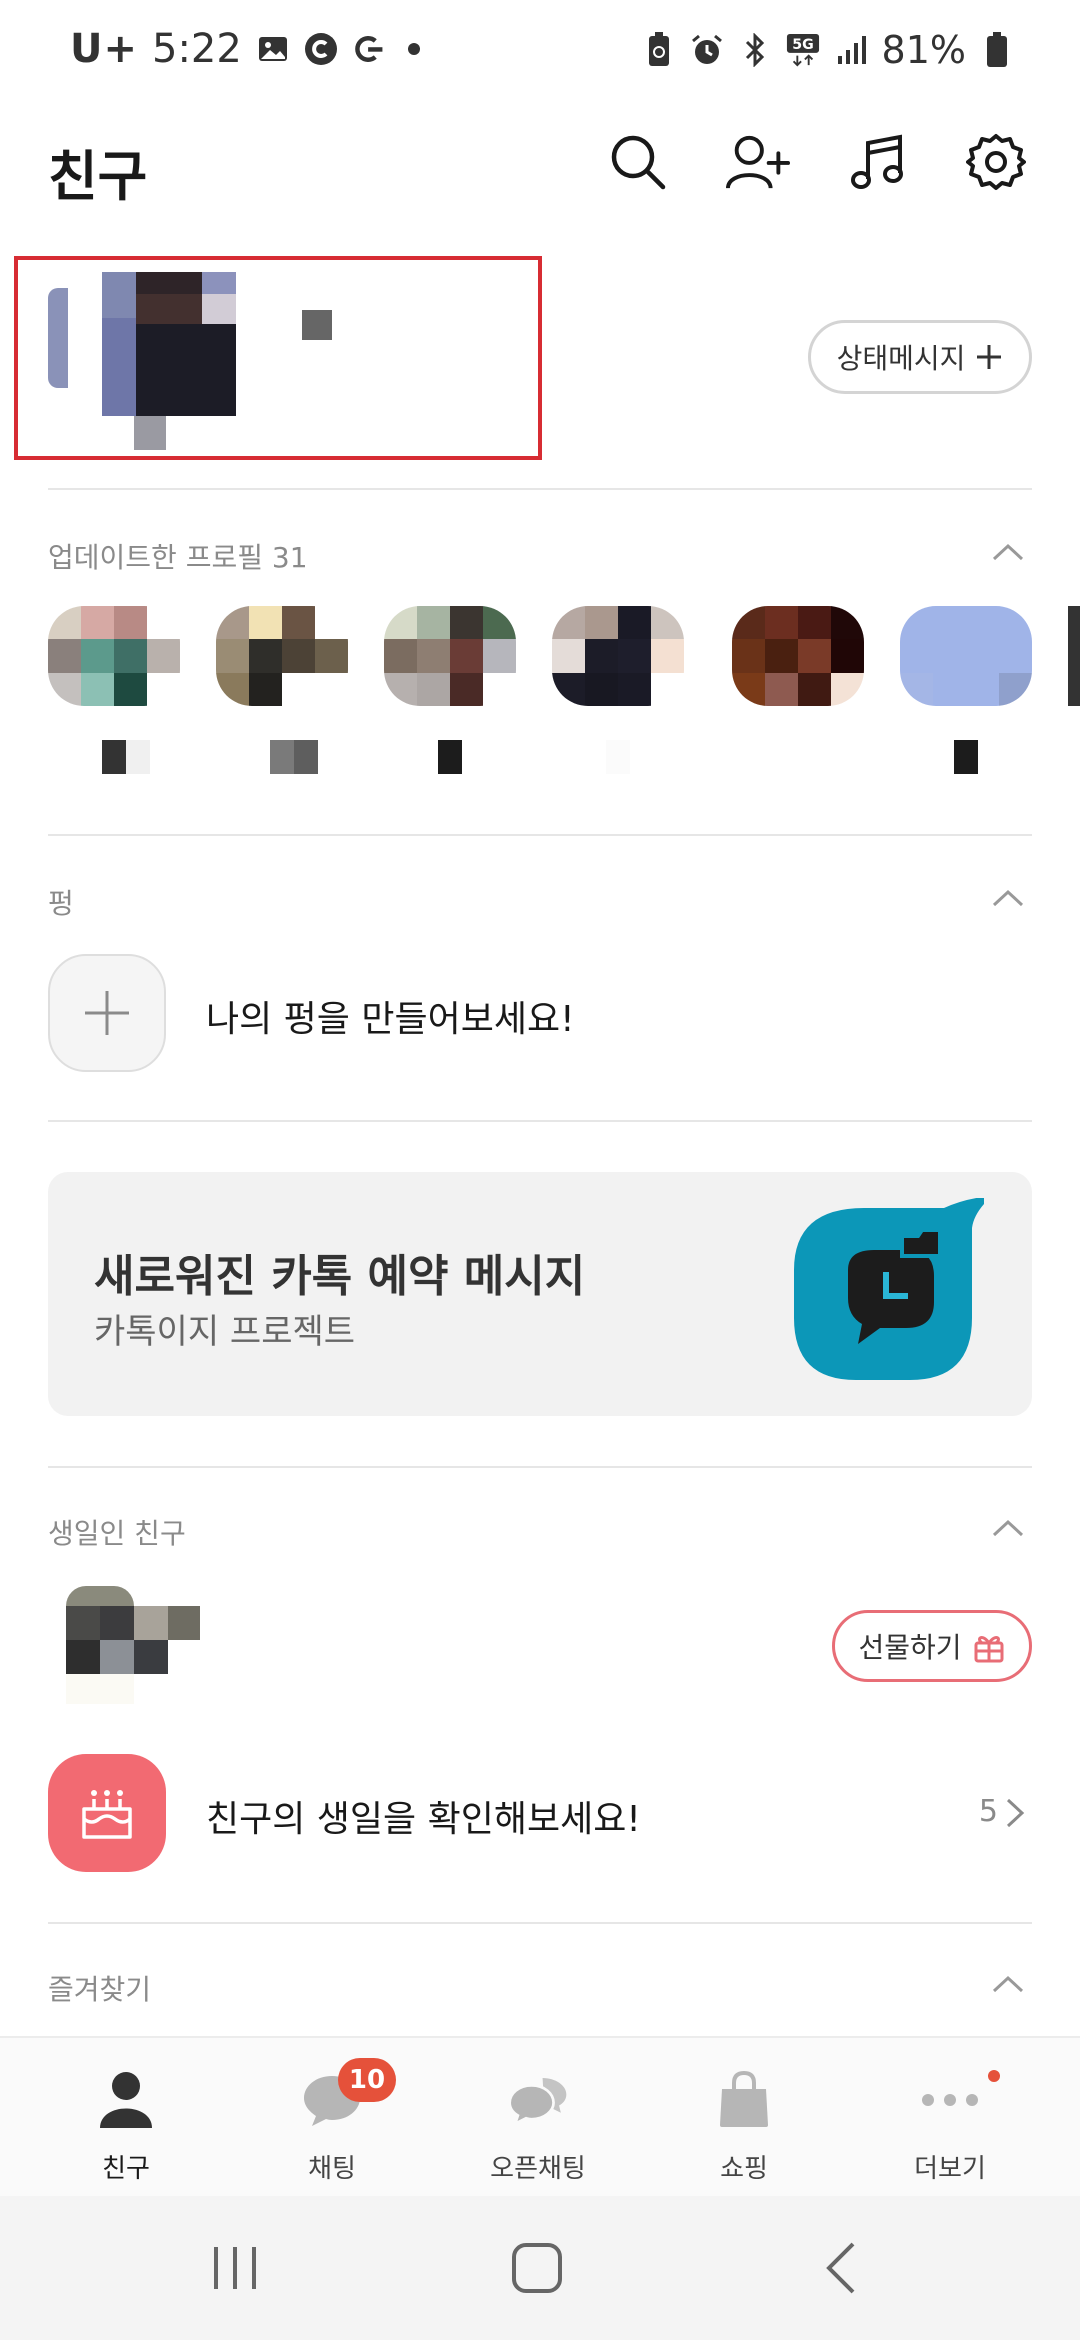  I want to click on tab-more-label: 더보기, so click(950, 2169).